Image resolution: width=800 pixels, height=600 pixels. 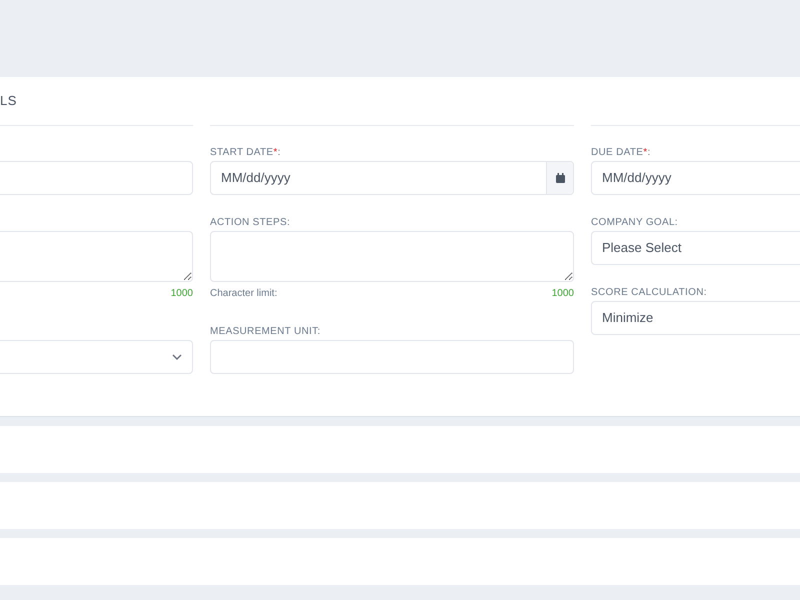 What do you see at coordinates (695, 248) in the screenshot?
I see `select-field: Please Select` at bounding box center [695, 248].